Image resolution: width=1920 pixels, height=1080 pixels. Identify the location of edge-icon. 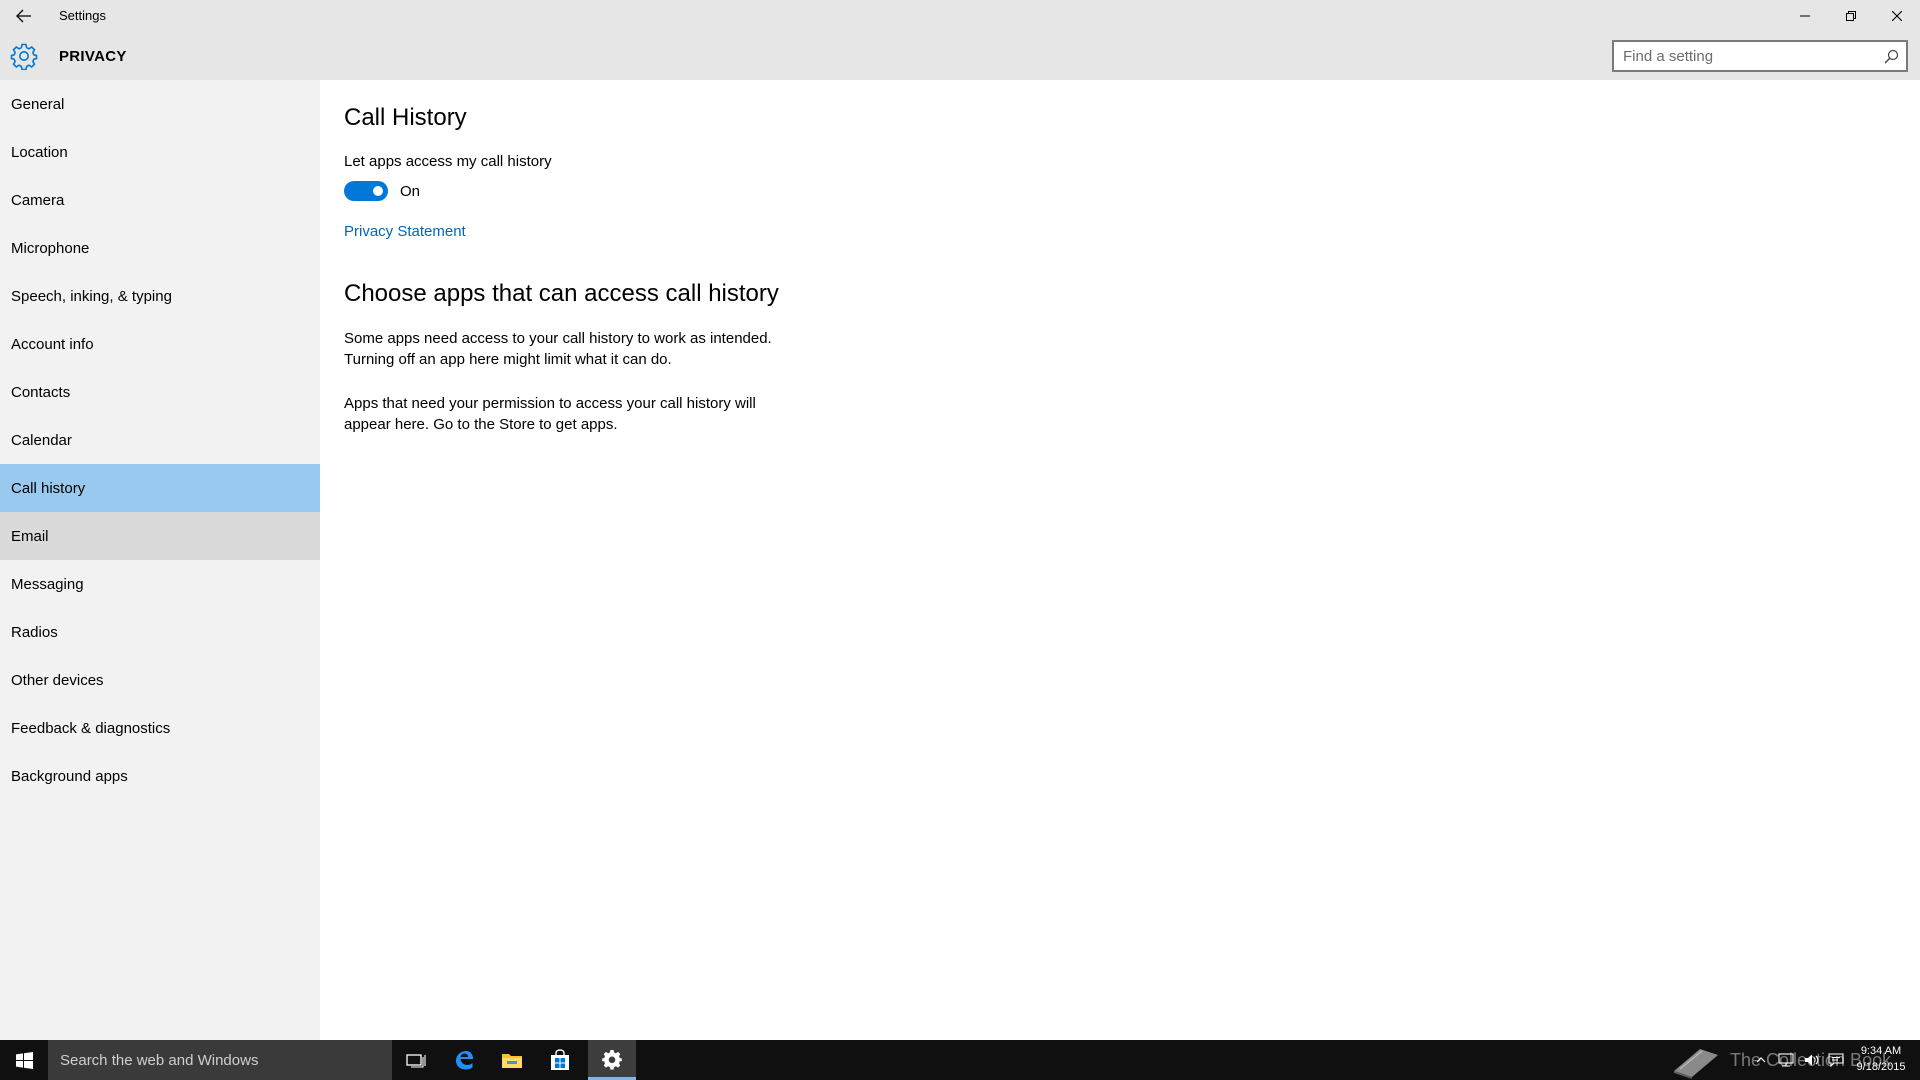
(464, 1060).